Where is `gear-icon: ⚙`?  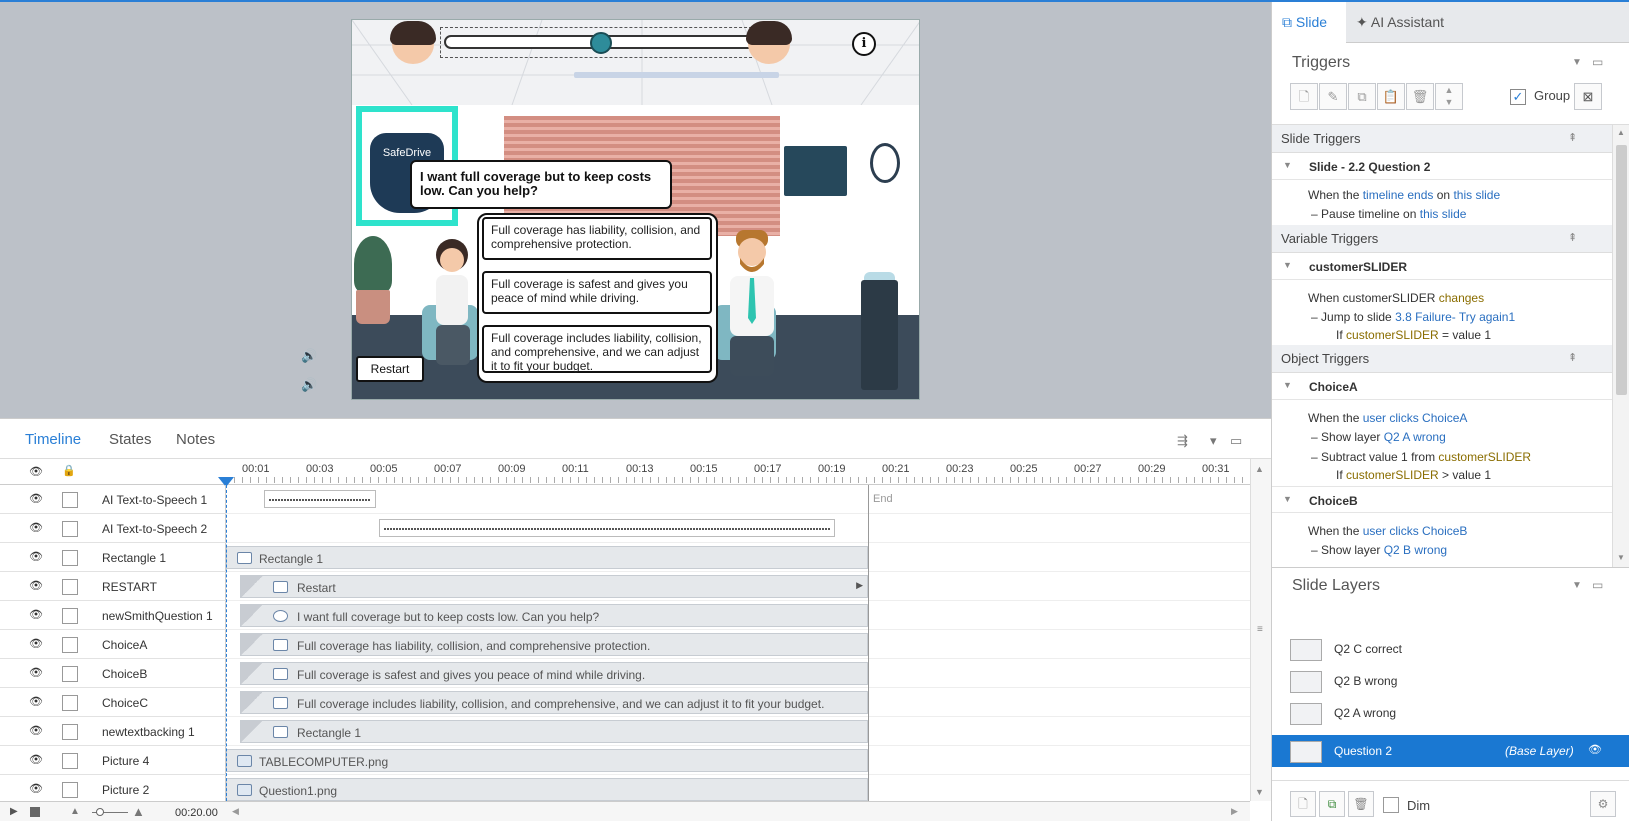 gear-icon: ⚙ is located at coordinates (1603, 804).